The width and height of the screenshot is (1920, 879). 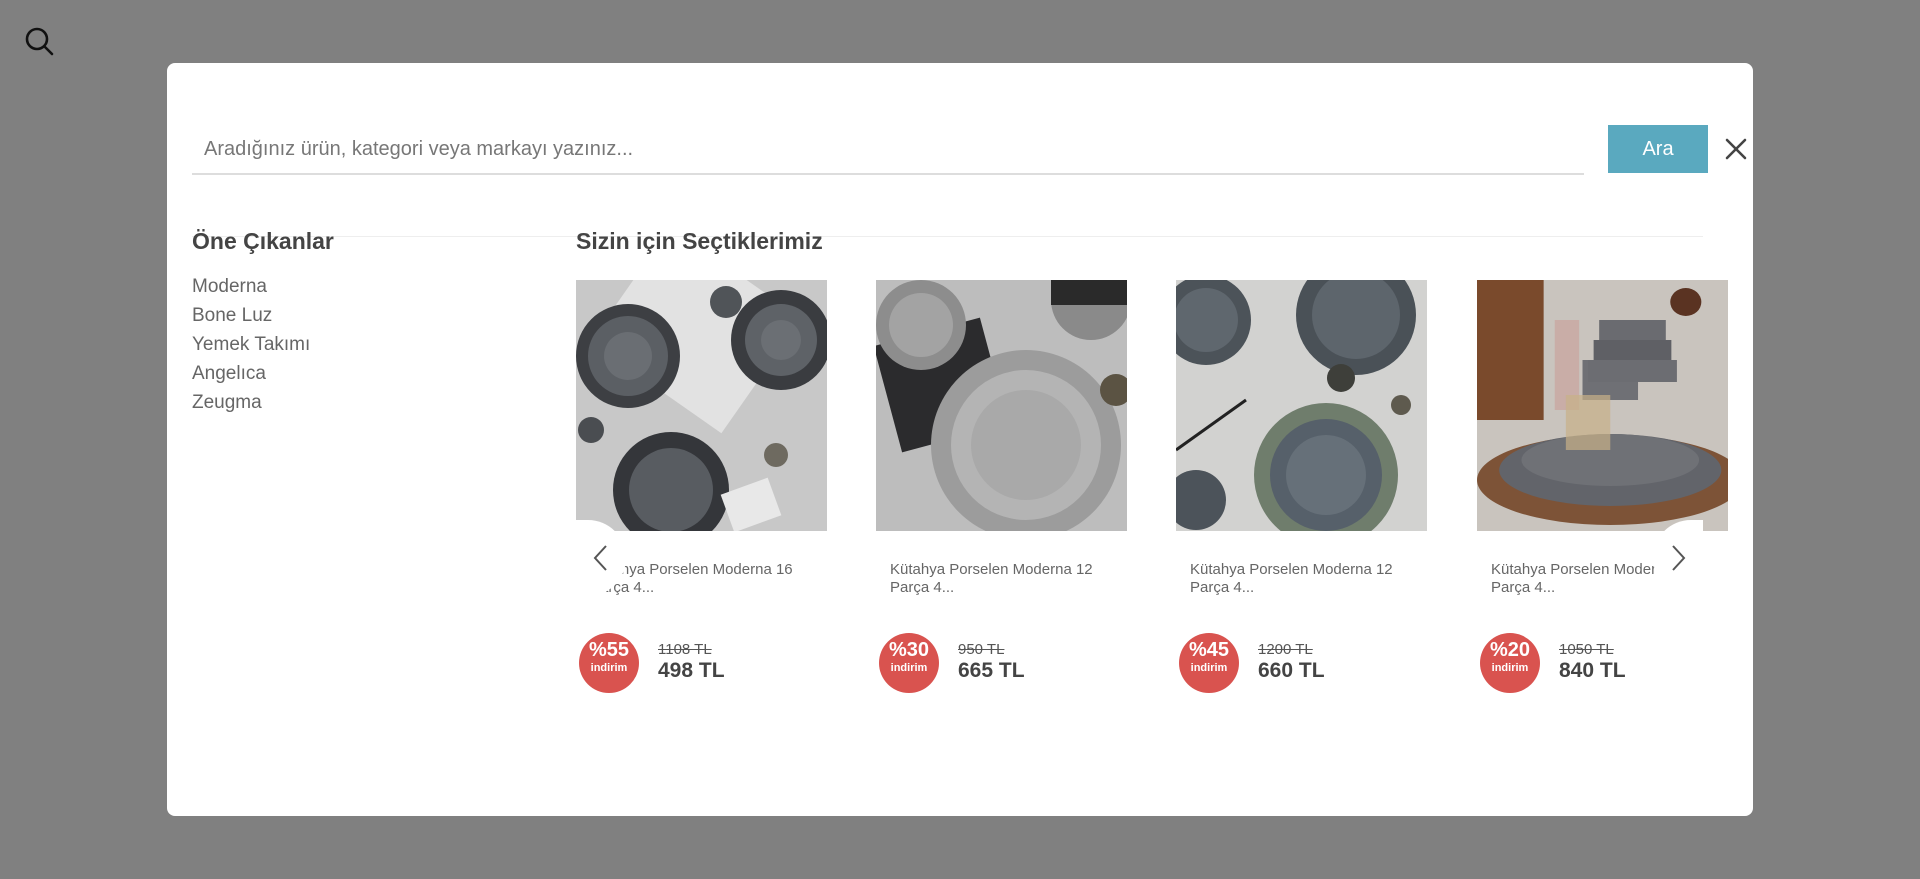 What do you see at coordinates (362, 315) in the screenshot?
I see `featured-item: Bone Luz` at bounding box center [362, 315].